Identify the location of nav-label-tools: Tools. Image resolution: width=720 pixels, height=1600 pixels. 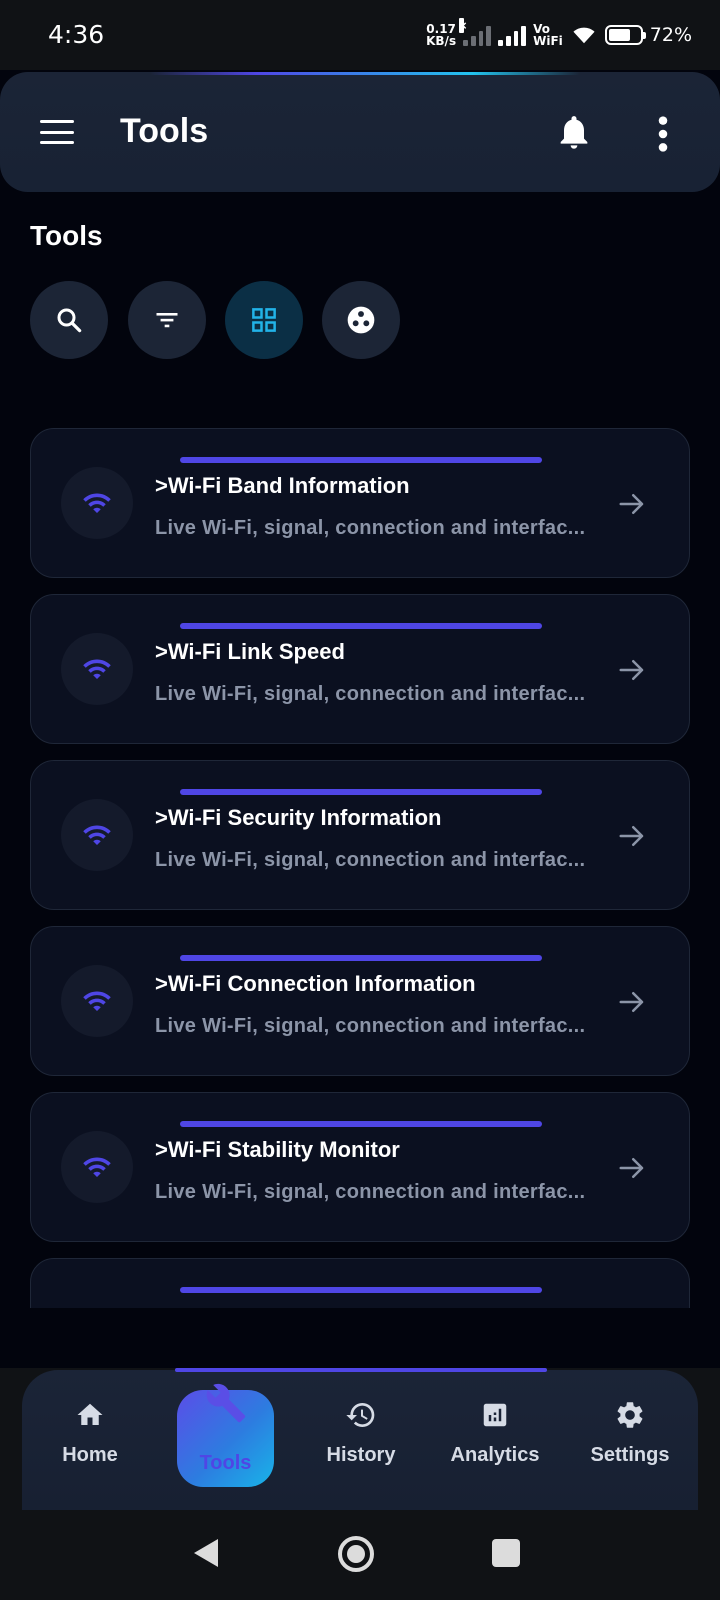
(225, 1463).